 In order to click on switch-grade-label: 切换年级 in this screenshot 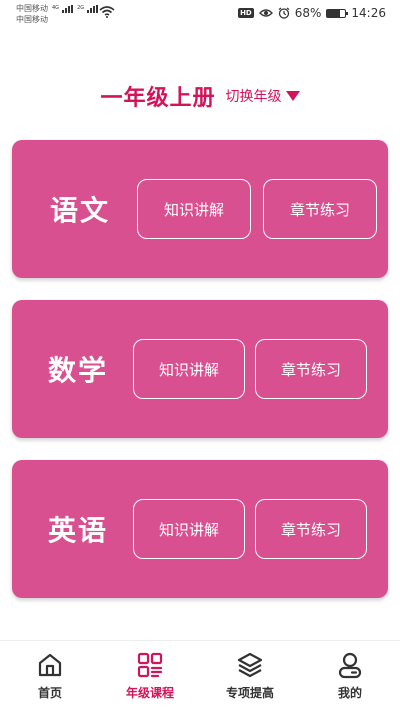, I will do `click(253, 97)`.